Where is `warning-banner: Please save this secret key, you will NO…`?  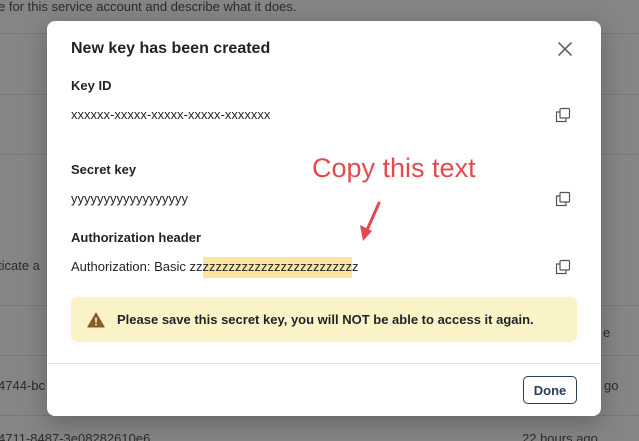 warning-banner: Please save this secret key, you will NO… is located at coordinates (324, 319).